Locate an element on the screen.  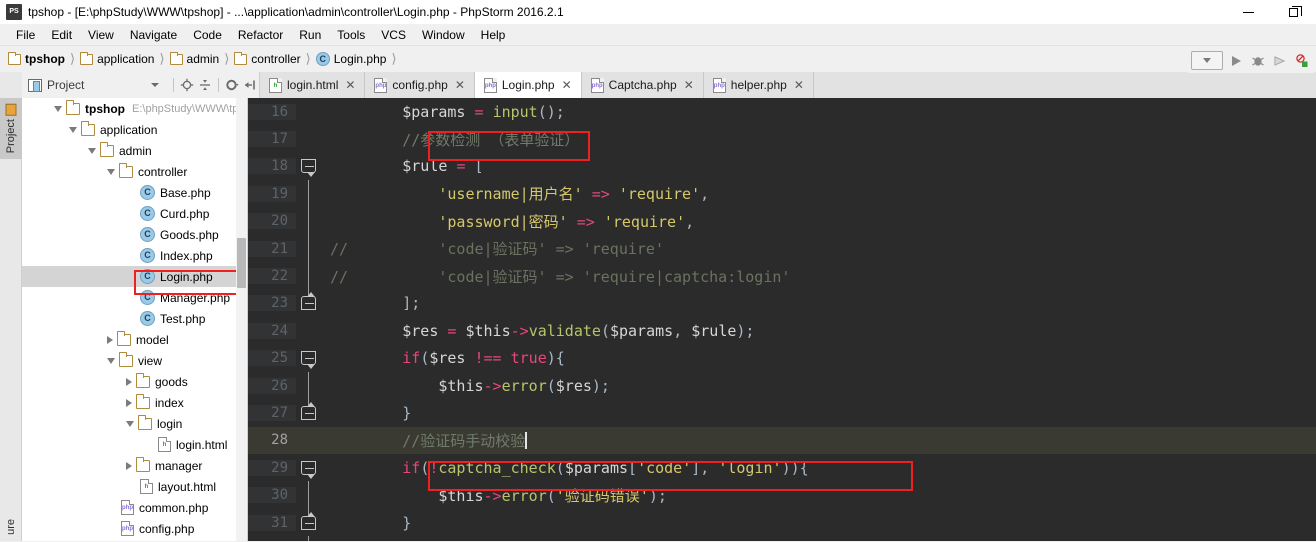
restore-icon is located at coordinates (1293, 12).